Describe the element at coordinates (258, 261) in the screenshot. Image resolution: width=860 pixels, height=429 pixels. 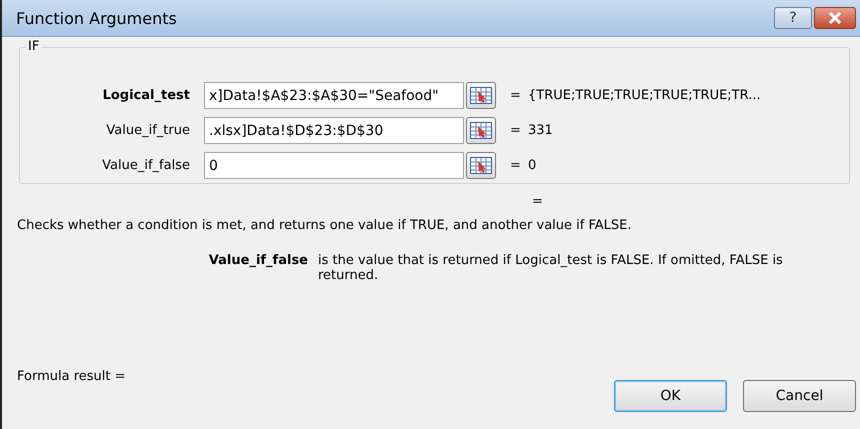
I see `argument-name: Value_if_false` at that location.